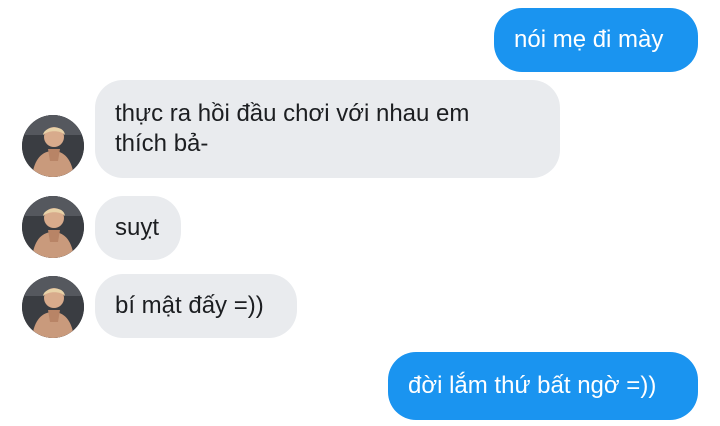 This screenshot has width=720, height=426. Describe the element at coordinates (189, 305) in the screenshot. I see `message-text: bí mật đấy =))` at that location.